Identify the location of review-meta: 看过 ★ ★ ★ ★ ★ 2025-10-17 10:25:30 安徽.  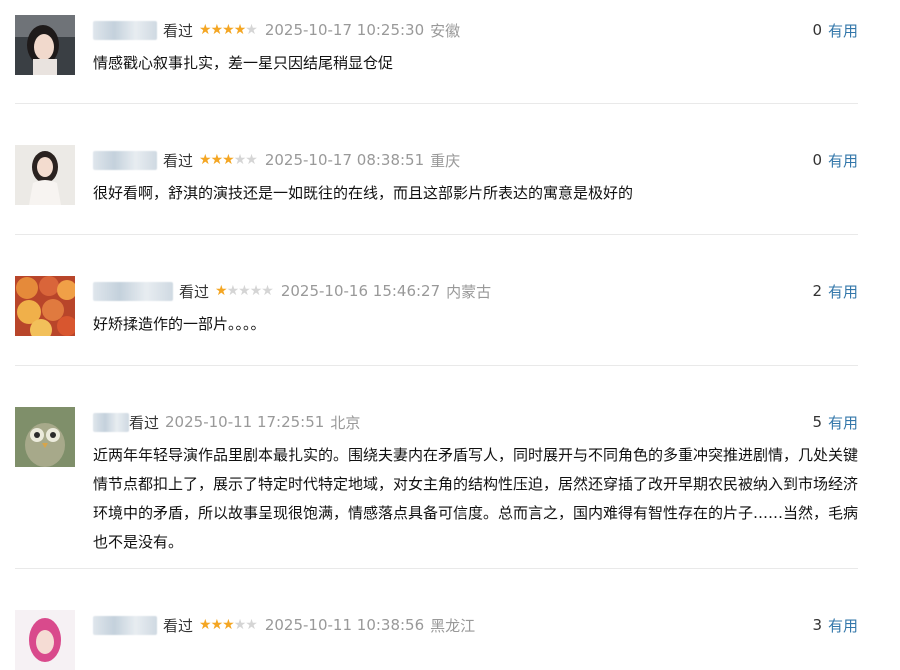
(276, 30).